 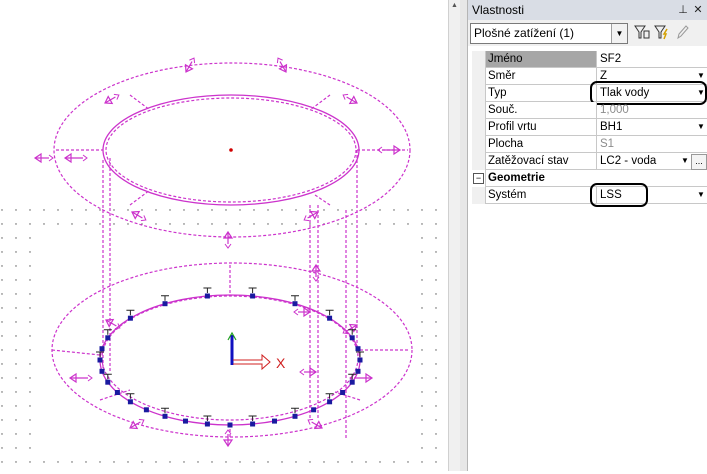 What do you see at coordinates (230, 358) in the screenshot?
I see `bottom-inner-circle-dashed` at bounding box center [230, 358].